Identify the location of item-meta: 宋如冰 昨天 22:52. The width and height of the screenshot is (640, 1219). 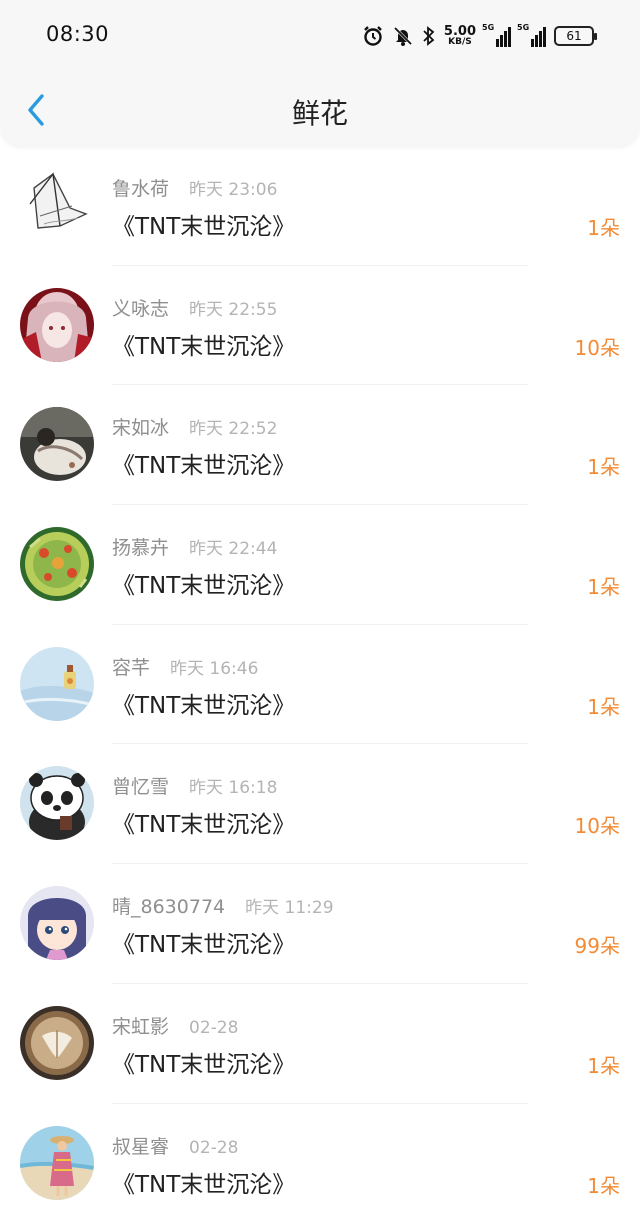
(194, 426).